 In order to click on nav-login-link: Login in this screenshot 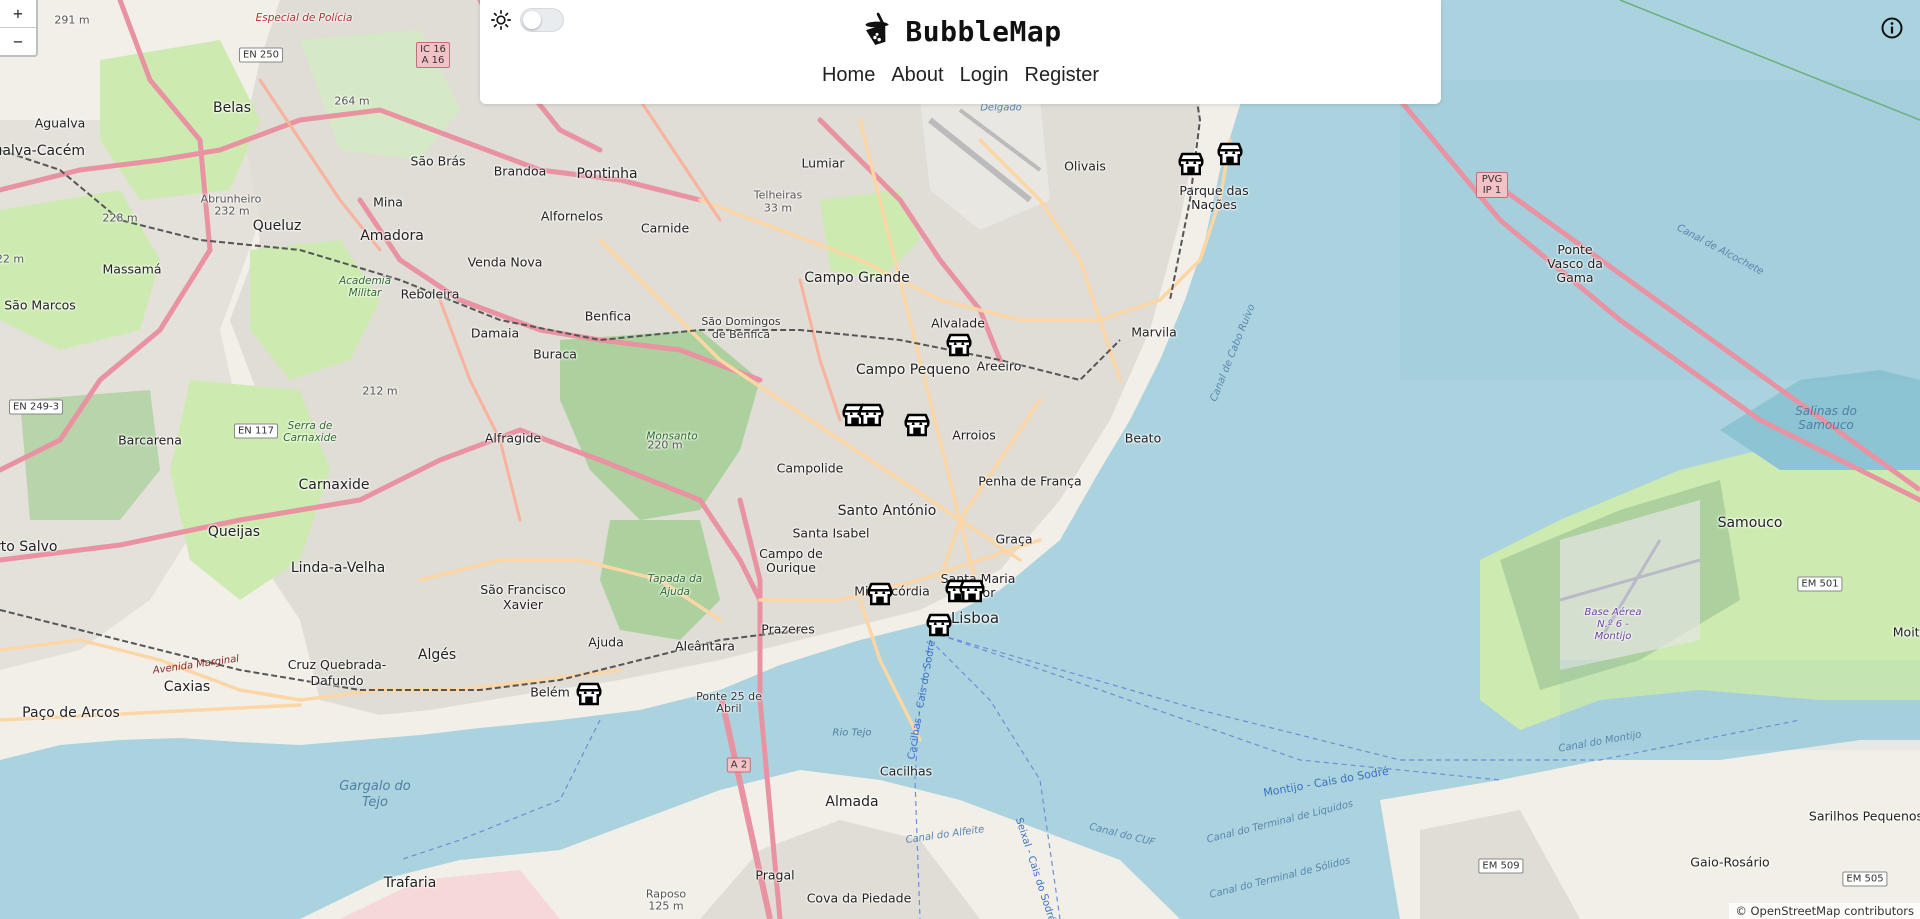, I will do `click(984, 75)`.